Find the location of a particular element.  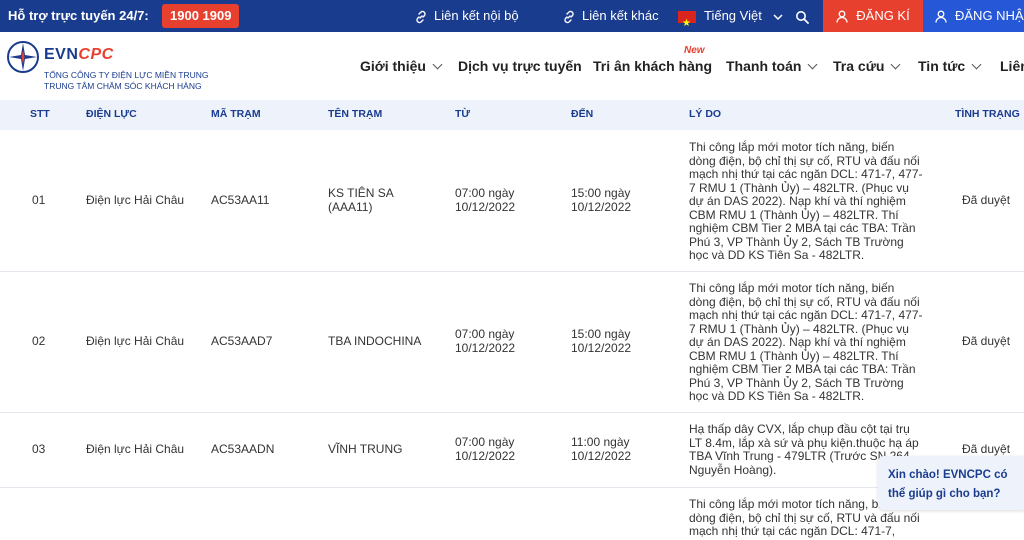

evn-logo-icon is located at coordinates (23, 57).